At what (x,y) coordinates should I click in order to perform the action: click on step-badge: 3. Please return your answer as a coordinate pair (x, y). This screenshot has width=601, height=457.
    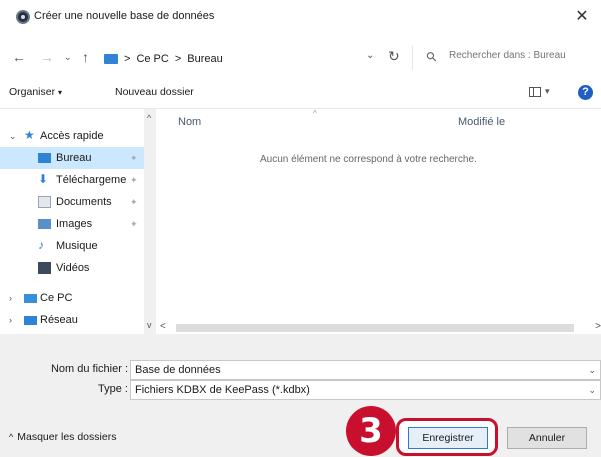
    Looking at the image, I should click on (371, 431).